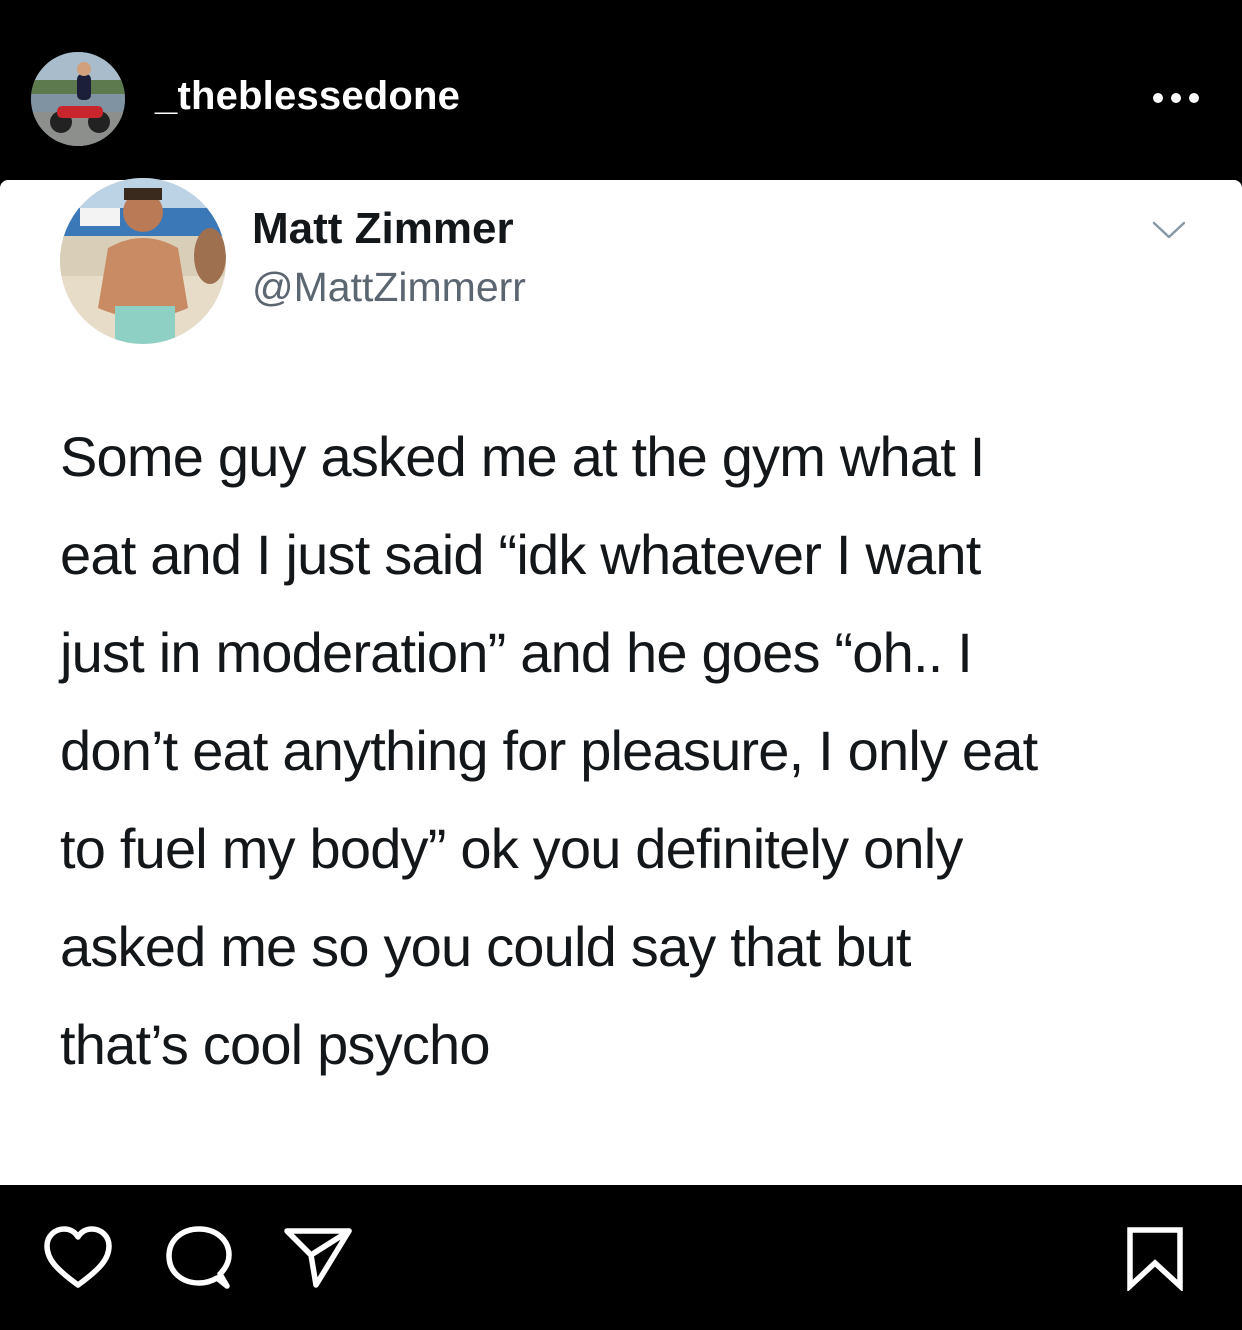 This screenshot has width=1242, height=1330. Describe the element at coordinates (143, 261) in the screenshot. I see `tweet-avatar` at that location.